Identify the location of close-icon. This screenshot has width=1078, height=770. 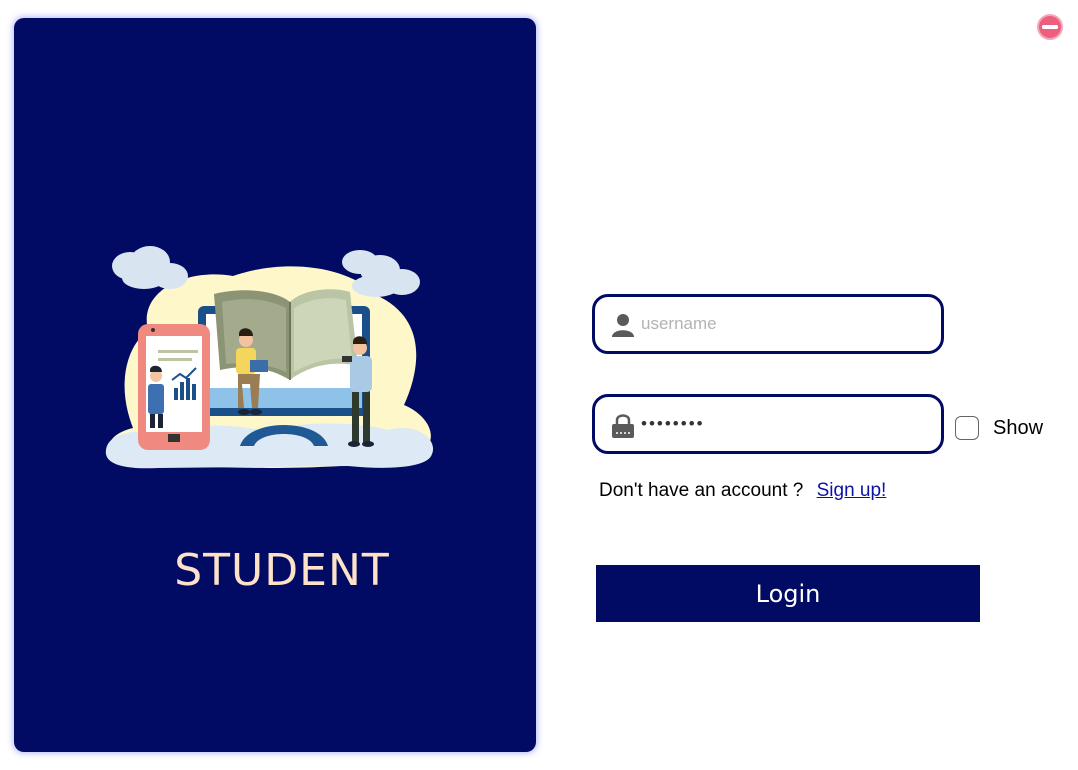
(1050, 27).